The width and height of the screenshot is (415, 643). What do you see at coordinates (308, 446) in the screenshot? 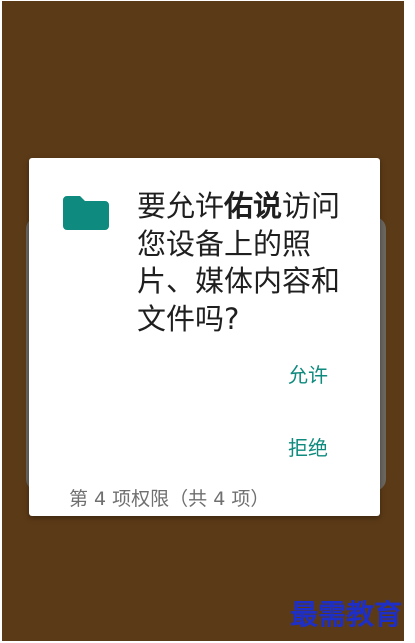
I see `deny-button: 拒绝` at bounding box center [308, 446].